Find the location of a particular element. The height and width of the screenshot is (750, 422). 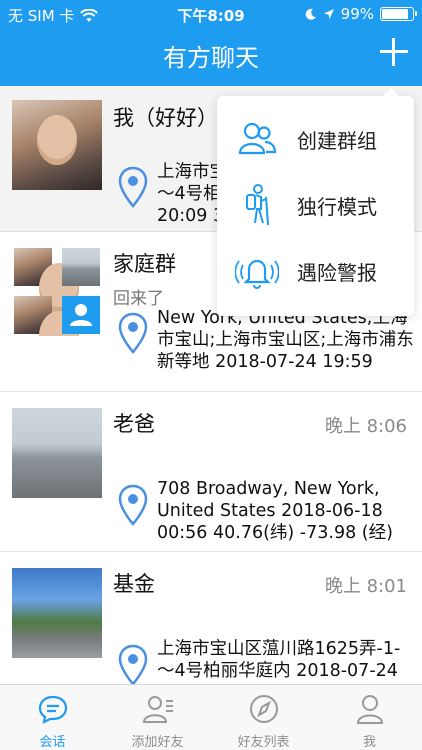

menu-item-solo-mode: 独行模式 is located at coordinates (315, 205).